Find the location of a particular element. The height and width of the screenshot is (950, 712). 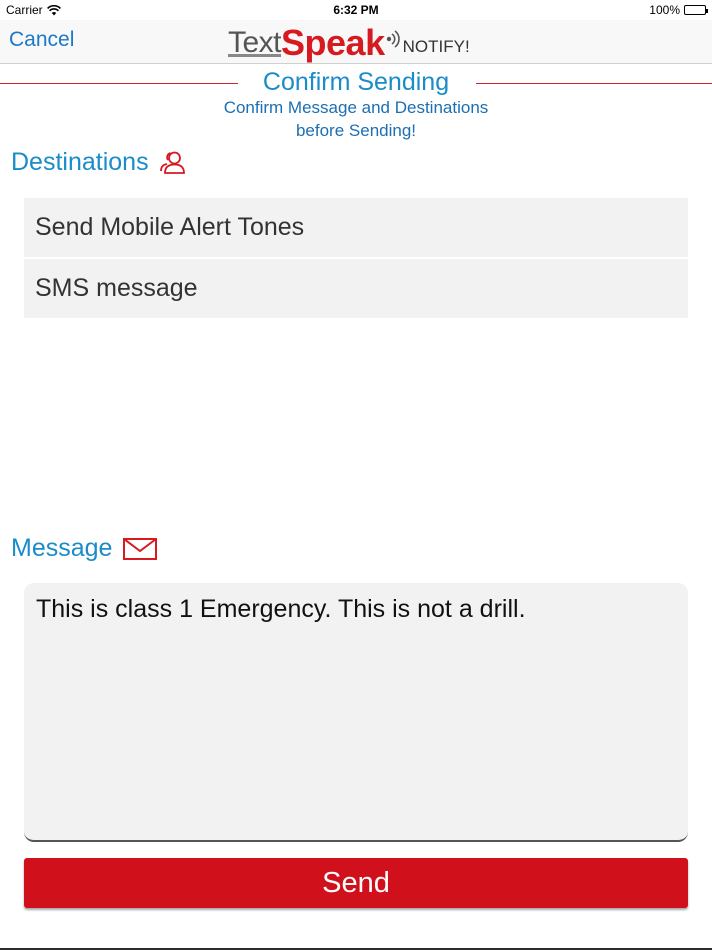

destinations-heading: Destinations is located at coordinates (99, 162).